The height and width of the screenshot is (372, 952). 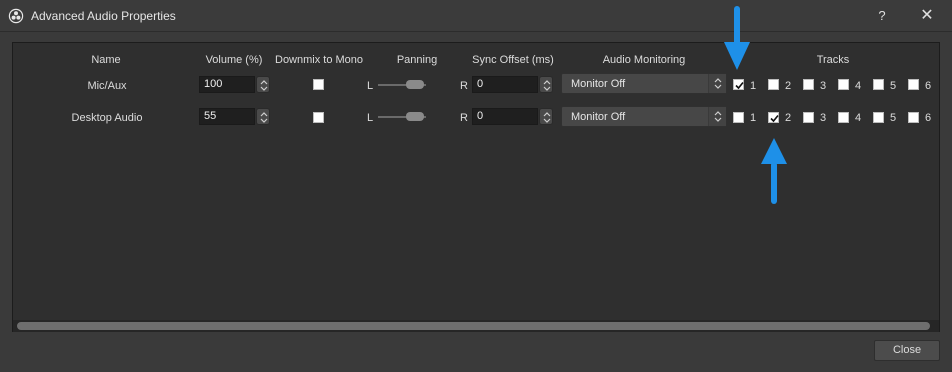 I want to click on volume-spinbox: 55, so click(x=235, y=116).